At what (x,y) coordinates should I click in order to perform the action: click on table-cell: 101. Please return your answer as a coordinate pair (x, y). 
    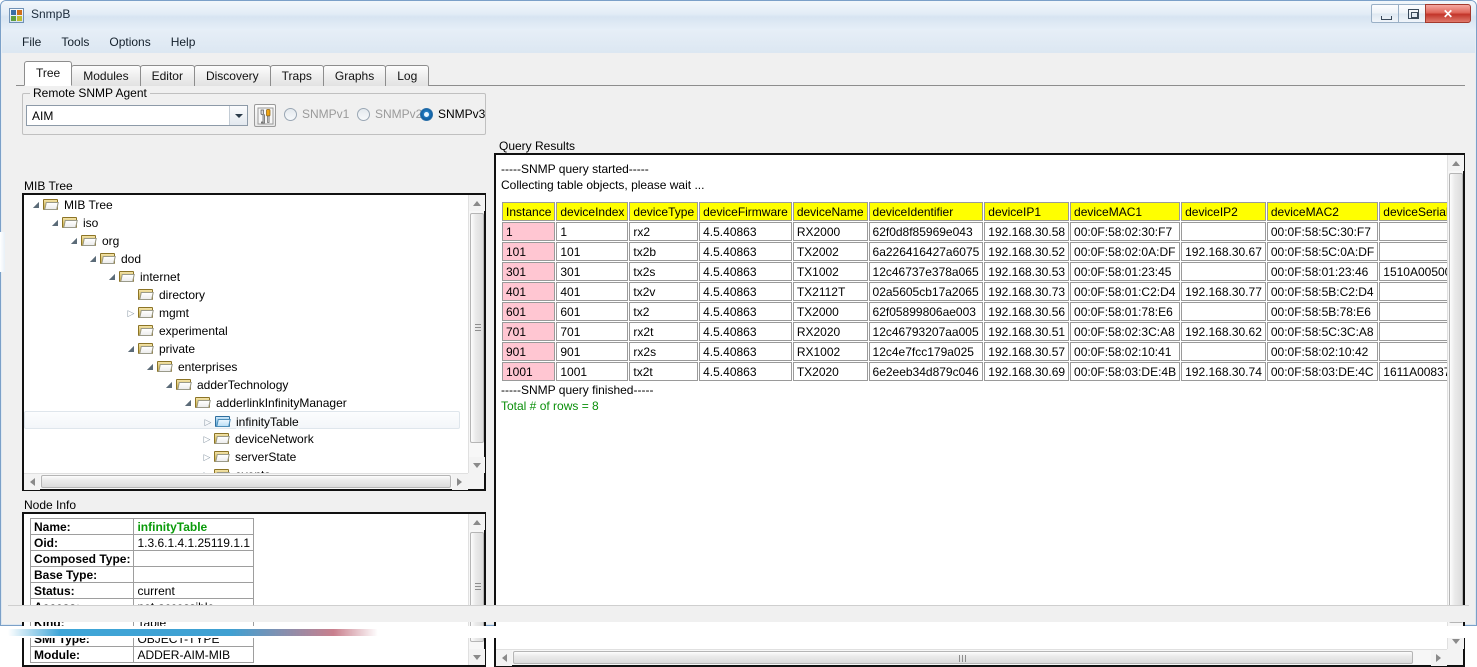
    Looking at the image, I should click on (592, 251).